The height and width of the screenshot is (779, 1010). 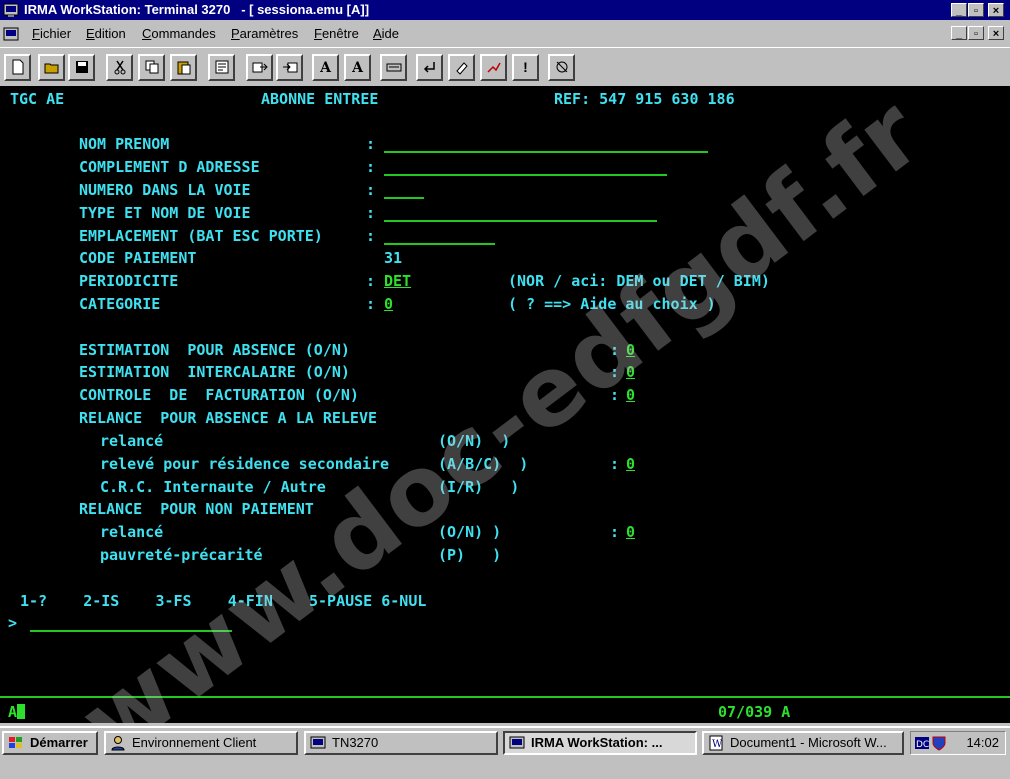 I want to click on copy-icon, so click(x=151, y=67).